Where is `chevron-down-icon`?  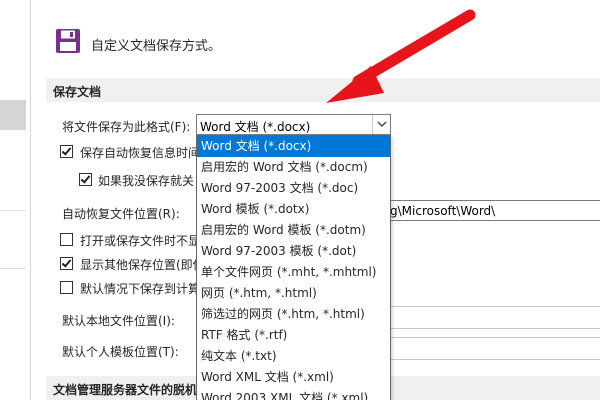
chevron-down-icon is located at coordinates (382, 124).